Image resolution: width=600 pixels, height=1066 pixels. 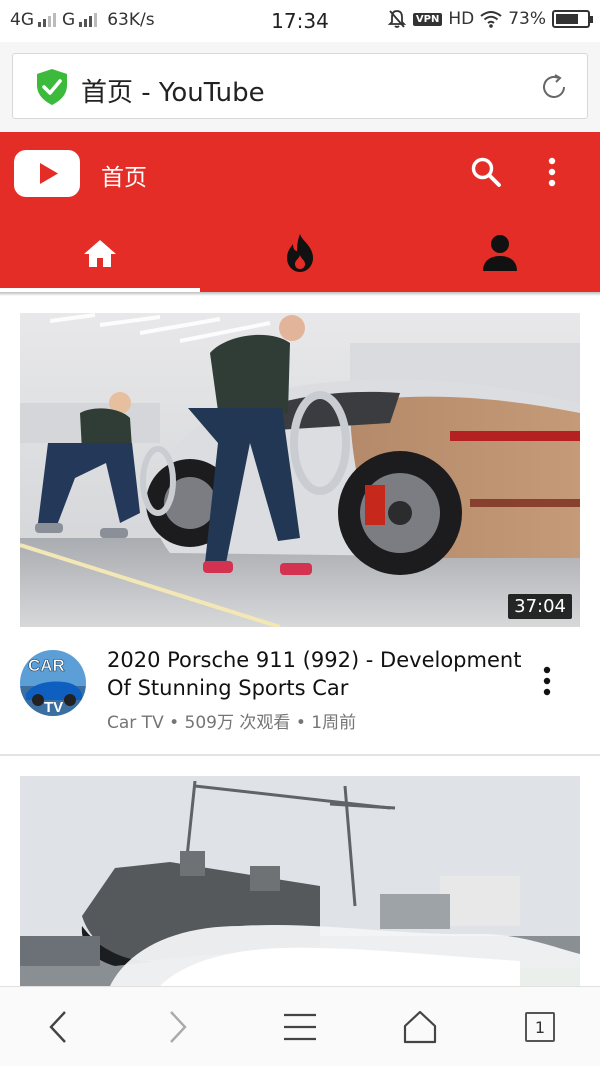 I want to click on hd-indicator: HD, so click(x=461, y=19).